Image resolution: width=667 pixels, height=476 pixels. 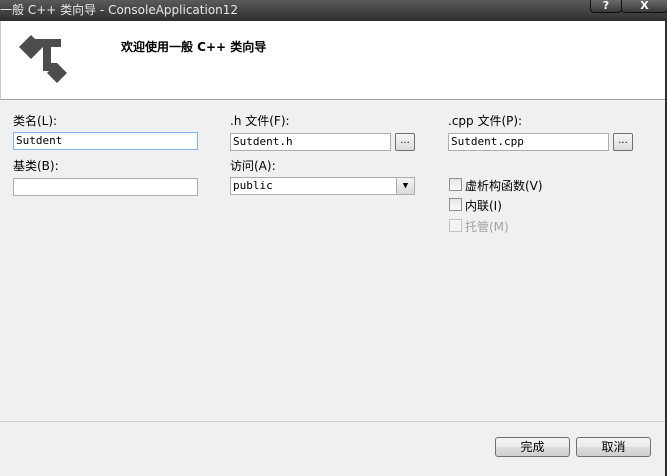 What do you see at coordinates (528, 142) in the screenshot?
I see `cpp-file-input: Sutdent.cpp` at bounding box center [528, 142].